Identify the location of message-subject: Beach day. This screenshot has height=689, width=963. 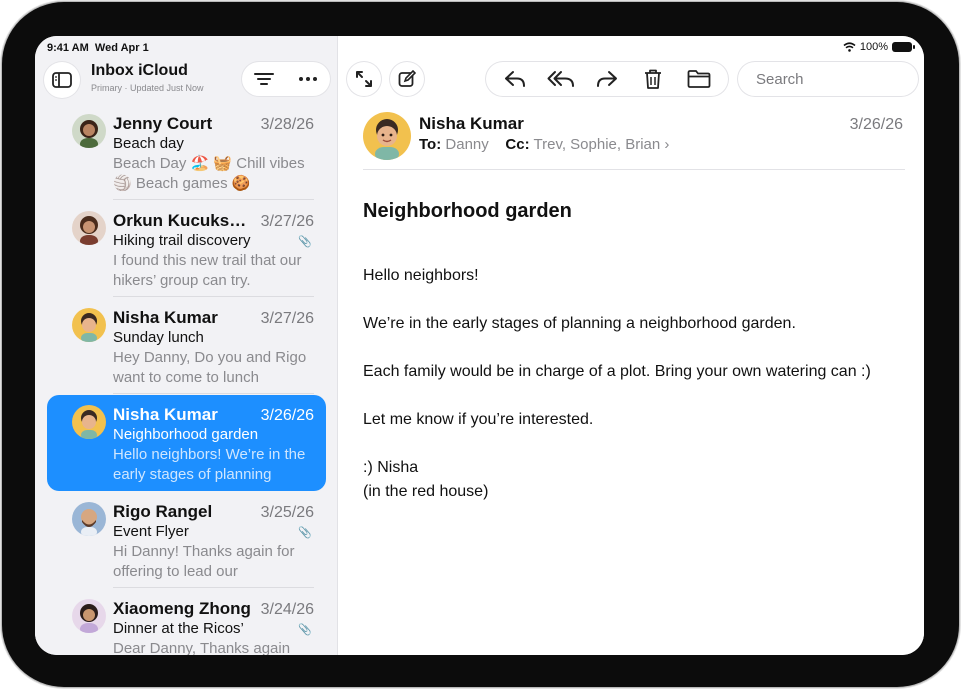
(148, 143).